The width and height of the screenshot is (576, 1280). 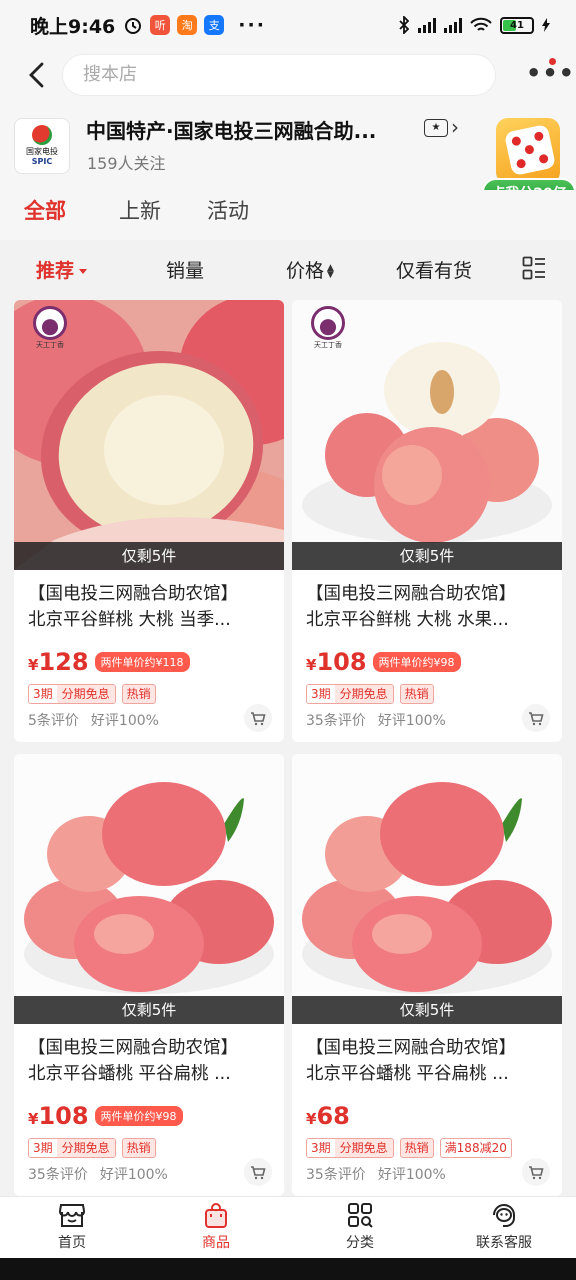 I want to click on sort-price-label: 价格, so click(x=305, y=271).